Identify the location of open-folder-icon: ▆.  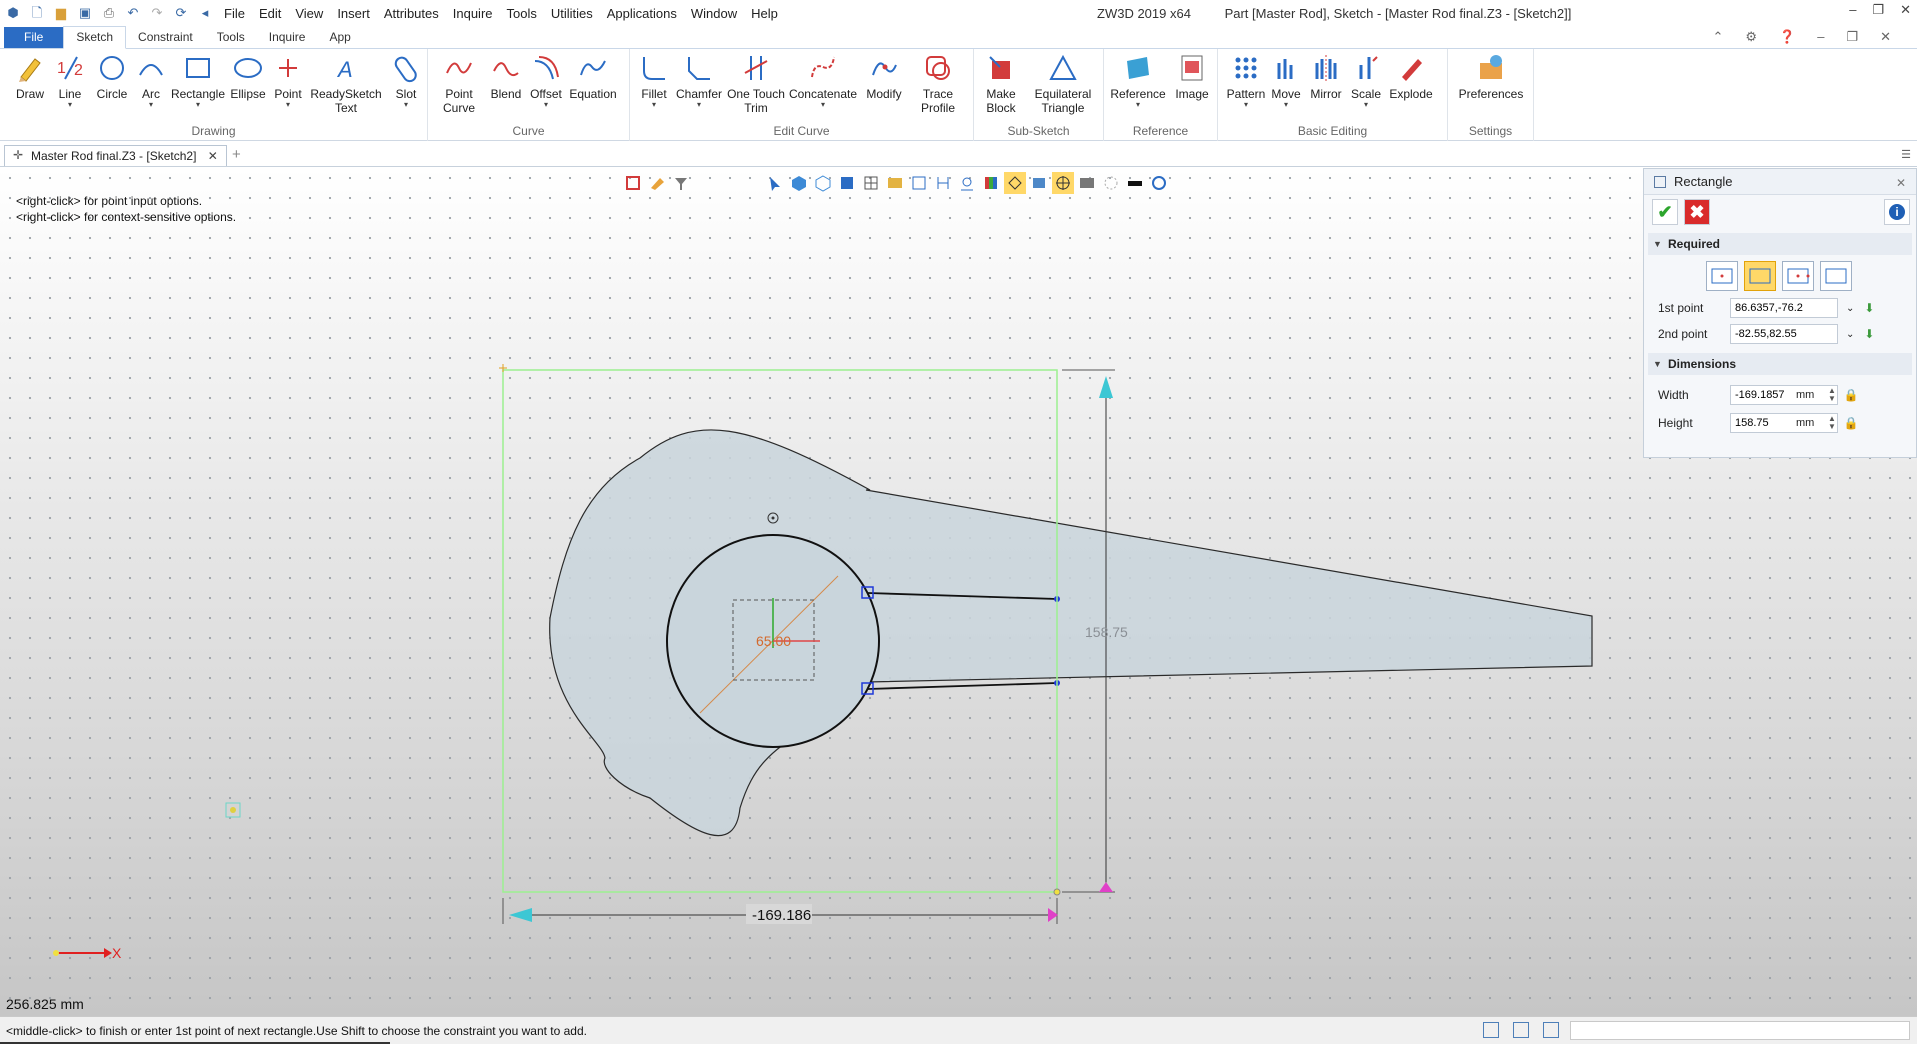
(61, 13).